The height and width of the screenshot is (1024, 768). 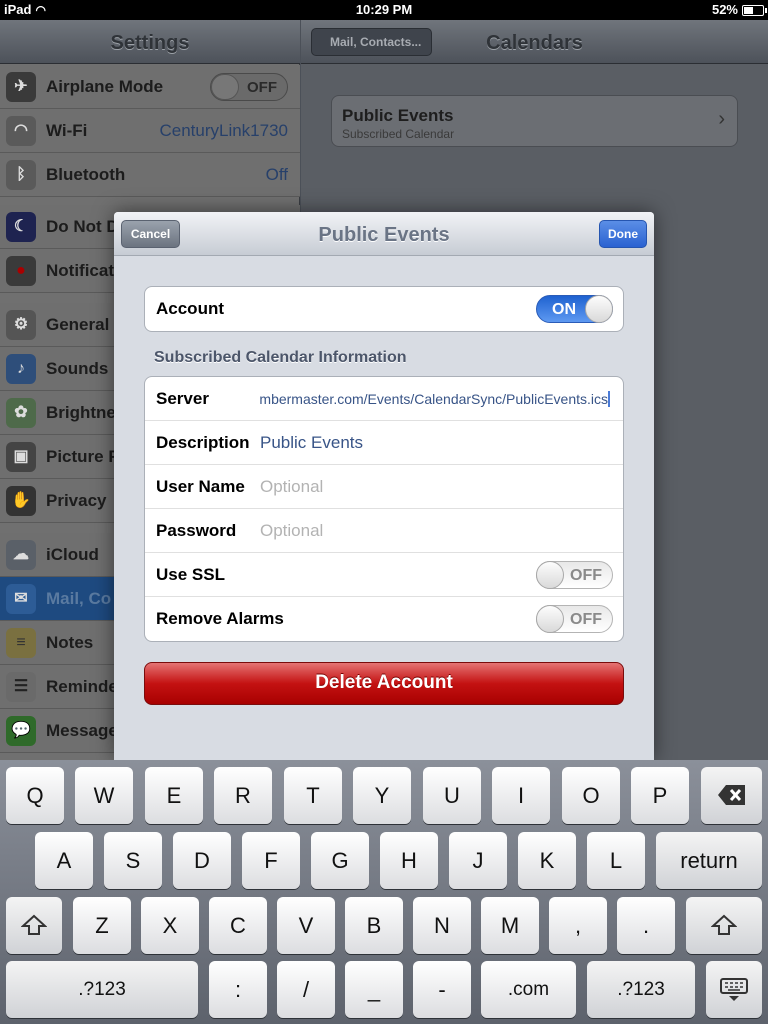 I want to click on shift-left-key, so click(x=34, y=925).